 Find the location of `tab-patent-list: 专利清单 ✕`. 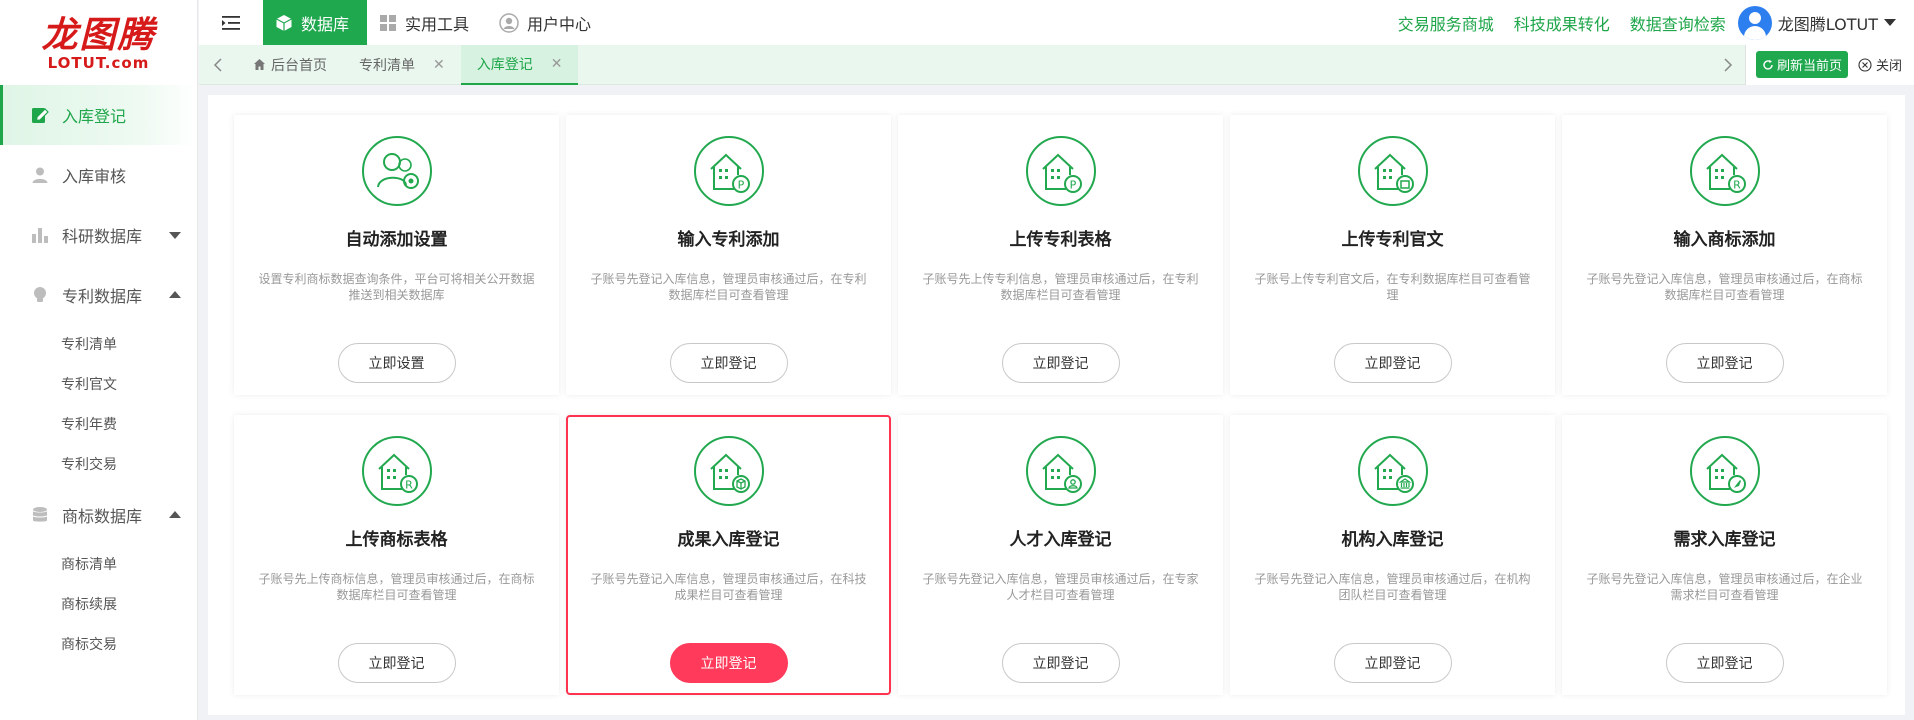

tab-patent-list: 专利清单 ✕ is located at coordinates (402, 65).